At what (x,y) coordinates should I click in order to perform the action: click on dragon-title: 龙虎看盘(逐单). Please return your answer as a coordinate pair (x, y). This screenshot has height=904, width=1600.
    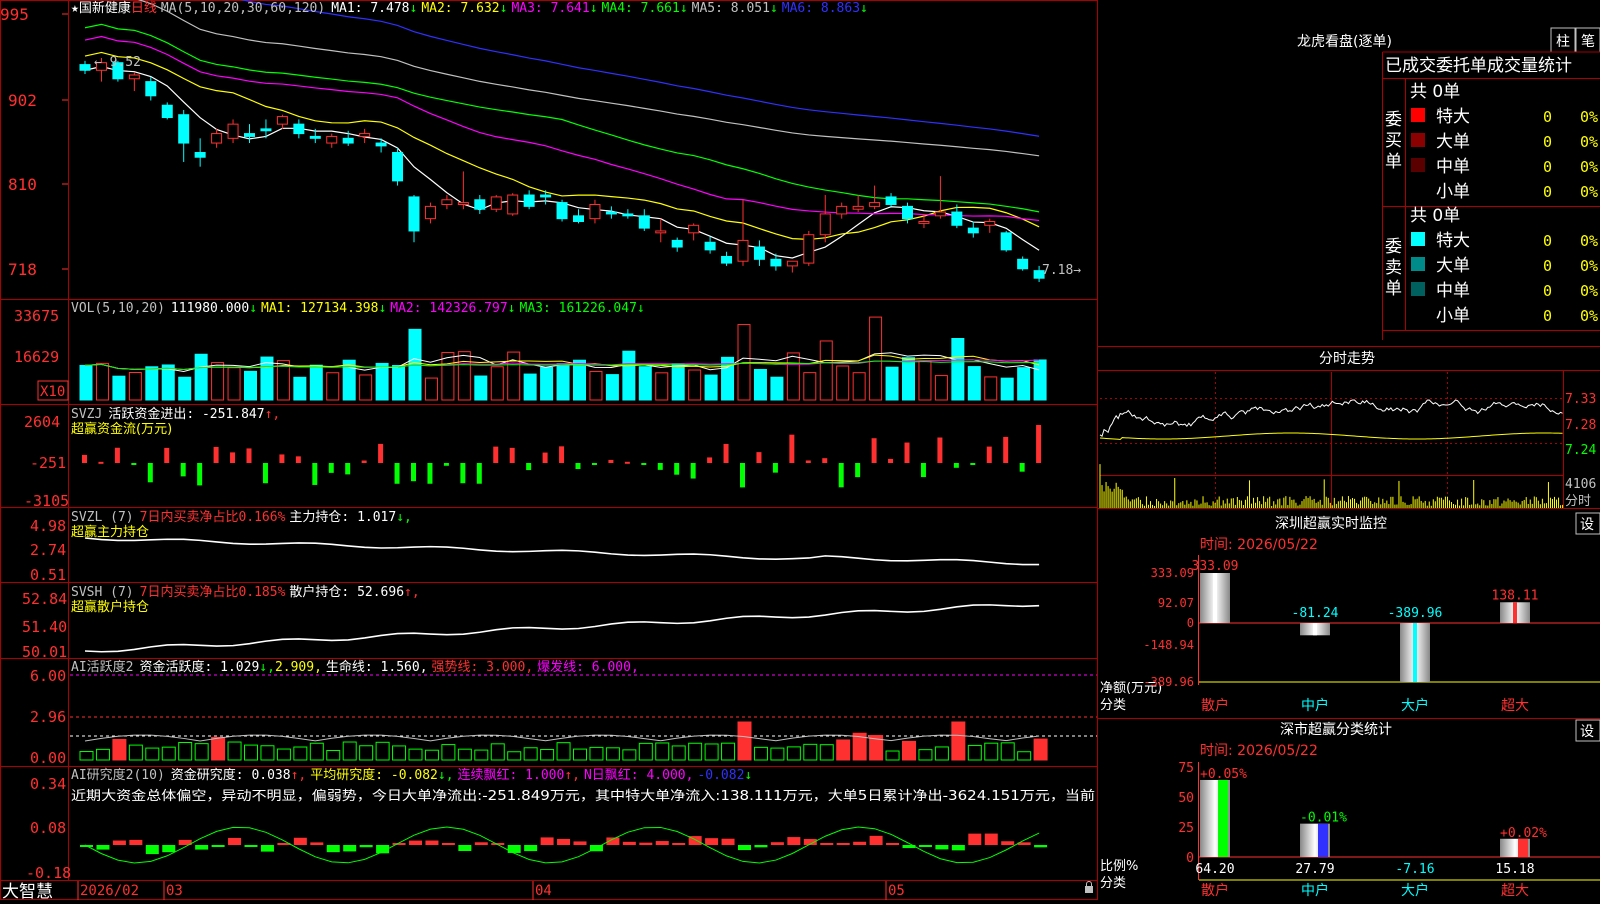
    Looking at the image, I should click on (1344, 41).